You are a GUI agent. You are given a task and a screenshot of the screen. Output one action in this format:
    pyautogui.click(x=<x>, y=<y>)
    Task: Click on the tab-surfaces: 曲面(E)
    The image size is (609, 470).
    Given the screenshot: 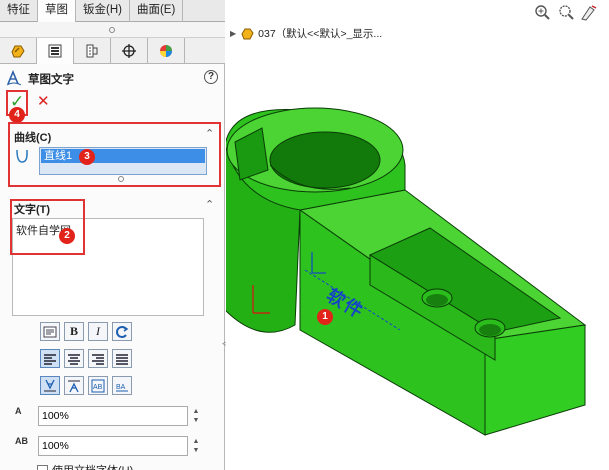 What is the action you would take?
    pyautogui.click(x=157, y=11)
    